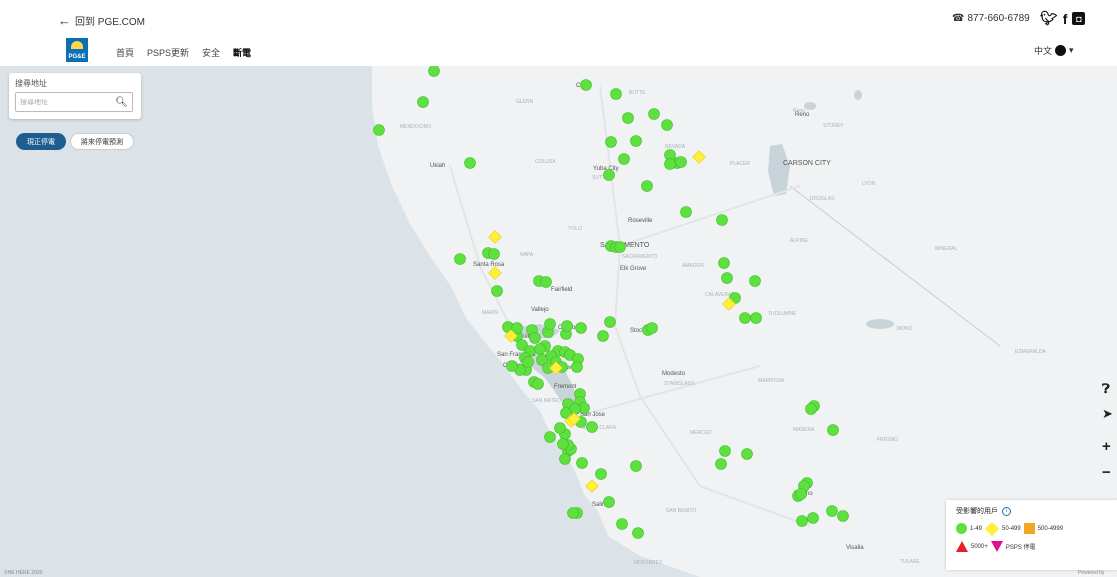 This screenshot has width=1117, height=577. What do you see at coordinates (822, 199) in the screenshot?
I see `svg-text: DOUGLAS` at bounding box center [822, 199].